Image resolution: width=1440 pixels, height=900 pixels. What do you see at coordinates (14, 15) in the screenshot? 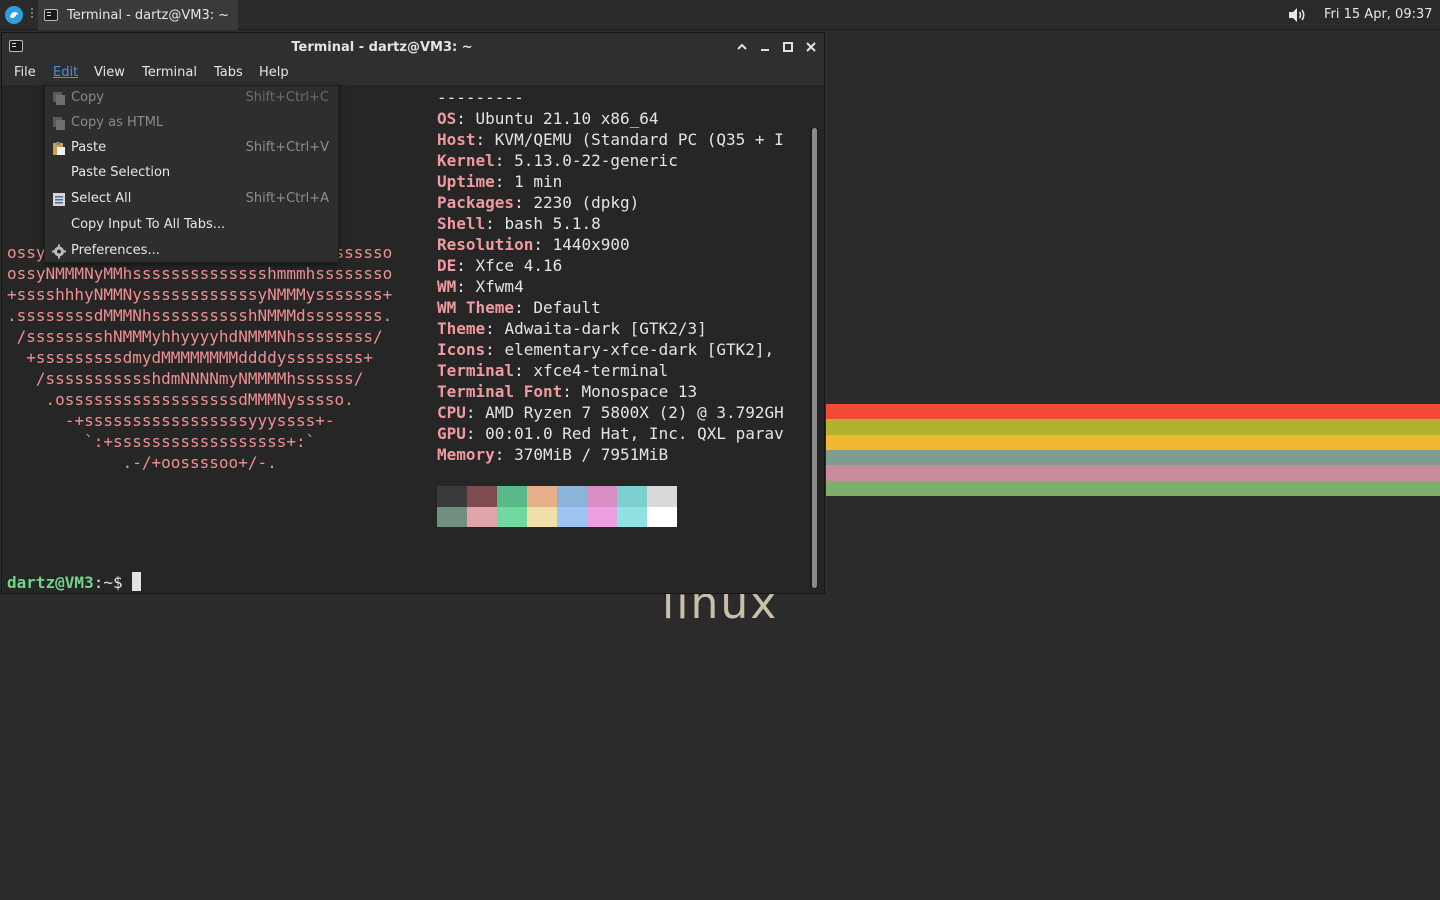
I see `xfce-whisker-menu-icon` at bounding box center [14, 15].